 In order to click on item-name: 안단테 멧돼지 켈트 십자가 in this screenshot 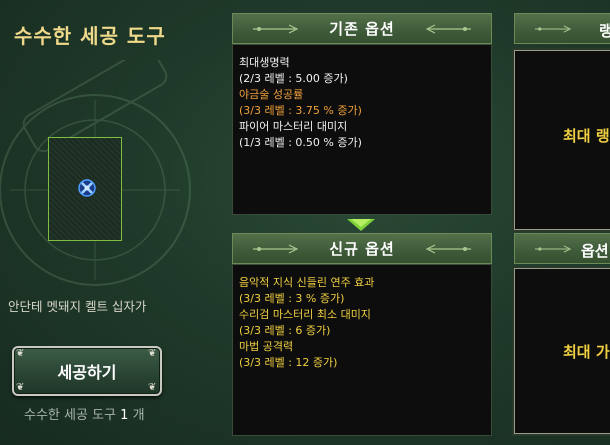, I will do `click(77, 306)`.